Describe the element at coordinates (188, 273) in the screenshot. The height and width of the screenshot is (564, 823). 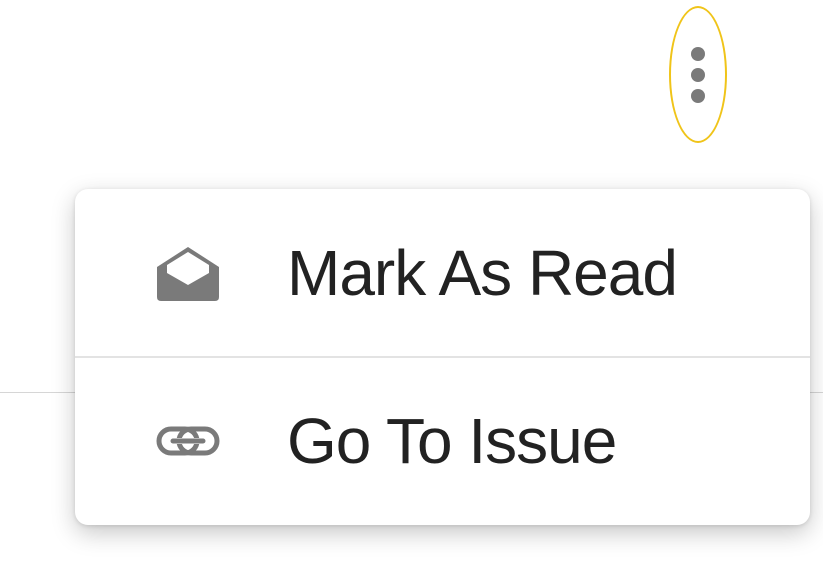
I see `envelope-open-icon` at that location.